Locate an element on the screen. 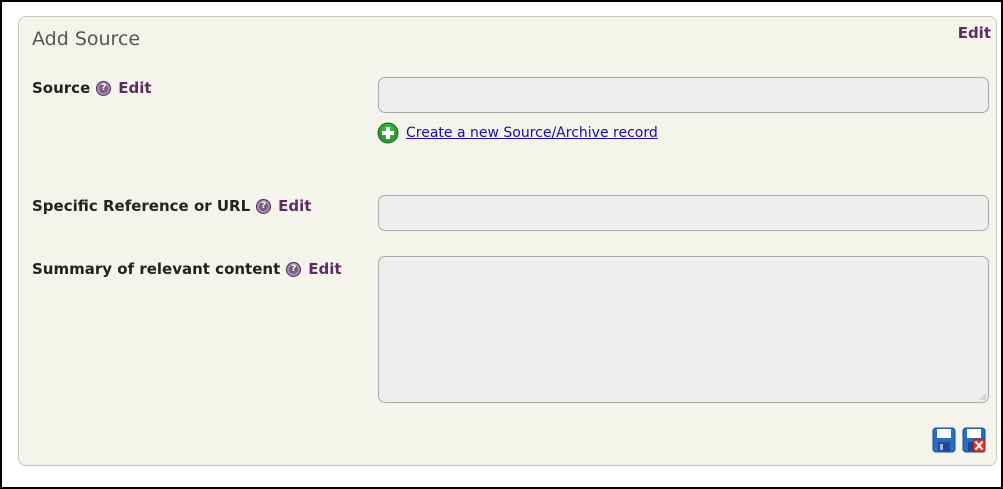 This screenshot has width=1003, height=489. create-source-link-row: Create a new Source/Archive record is located at coordinates (517, 133).